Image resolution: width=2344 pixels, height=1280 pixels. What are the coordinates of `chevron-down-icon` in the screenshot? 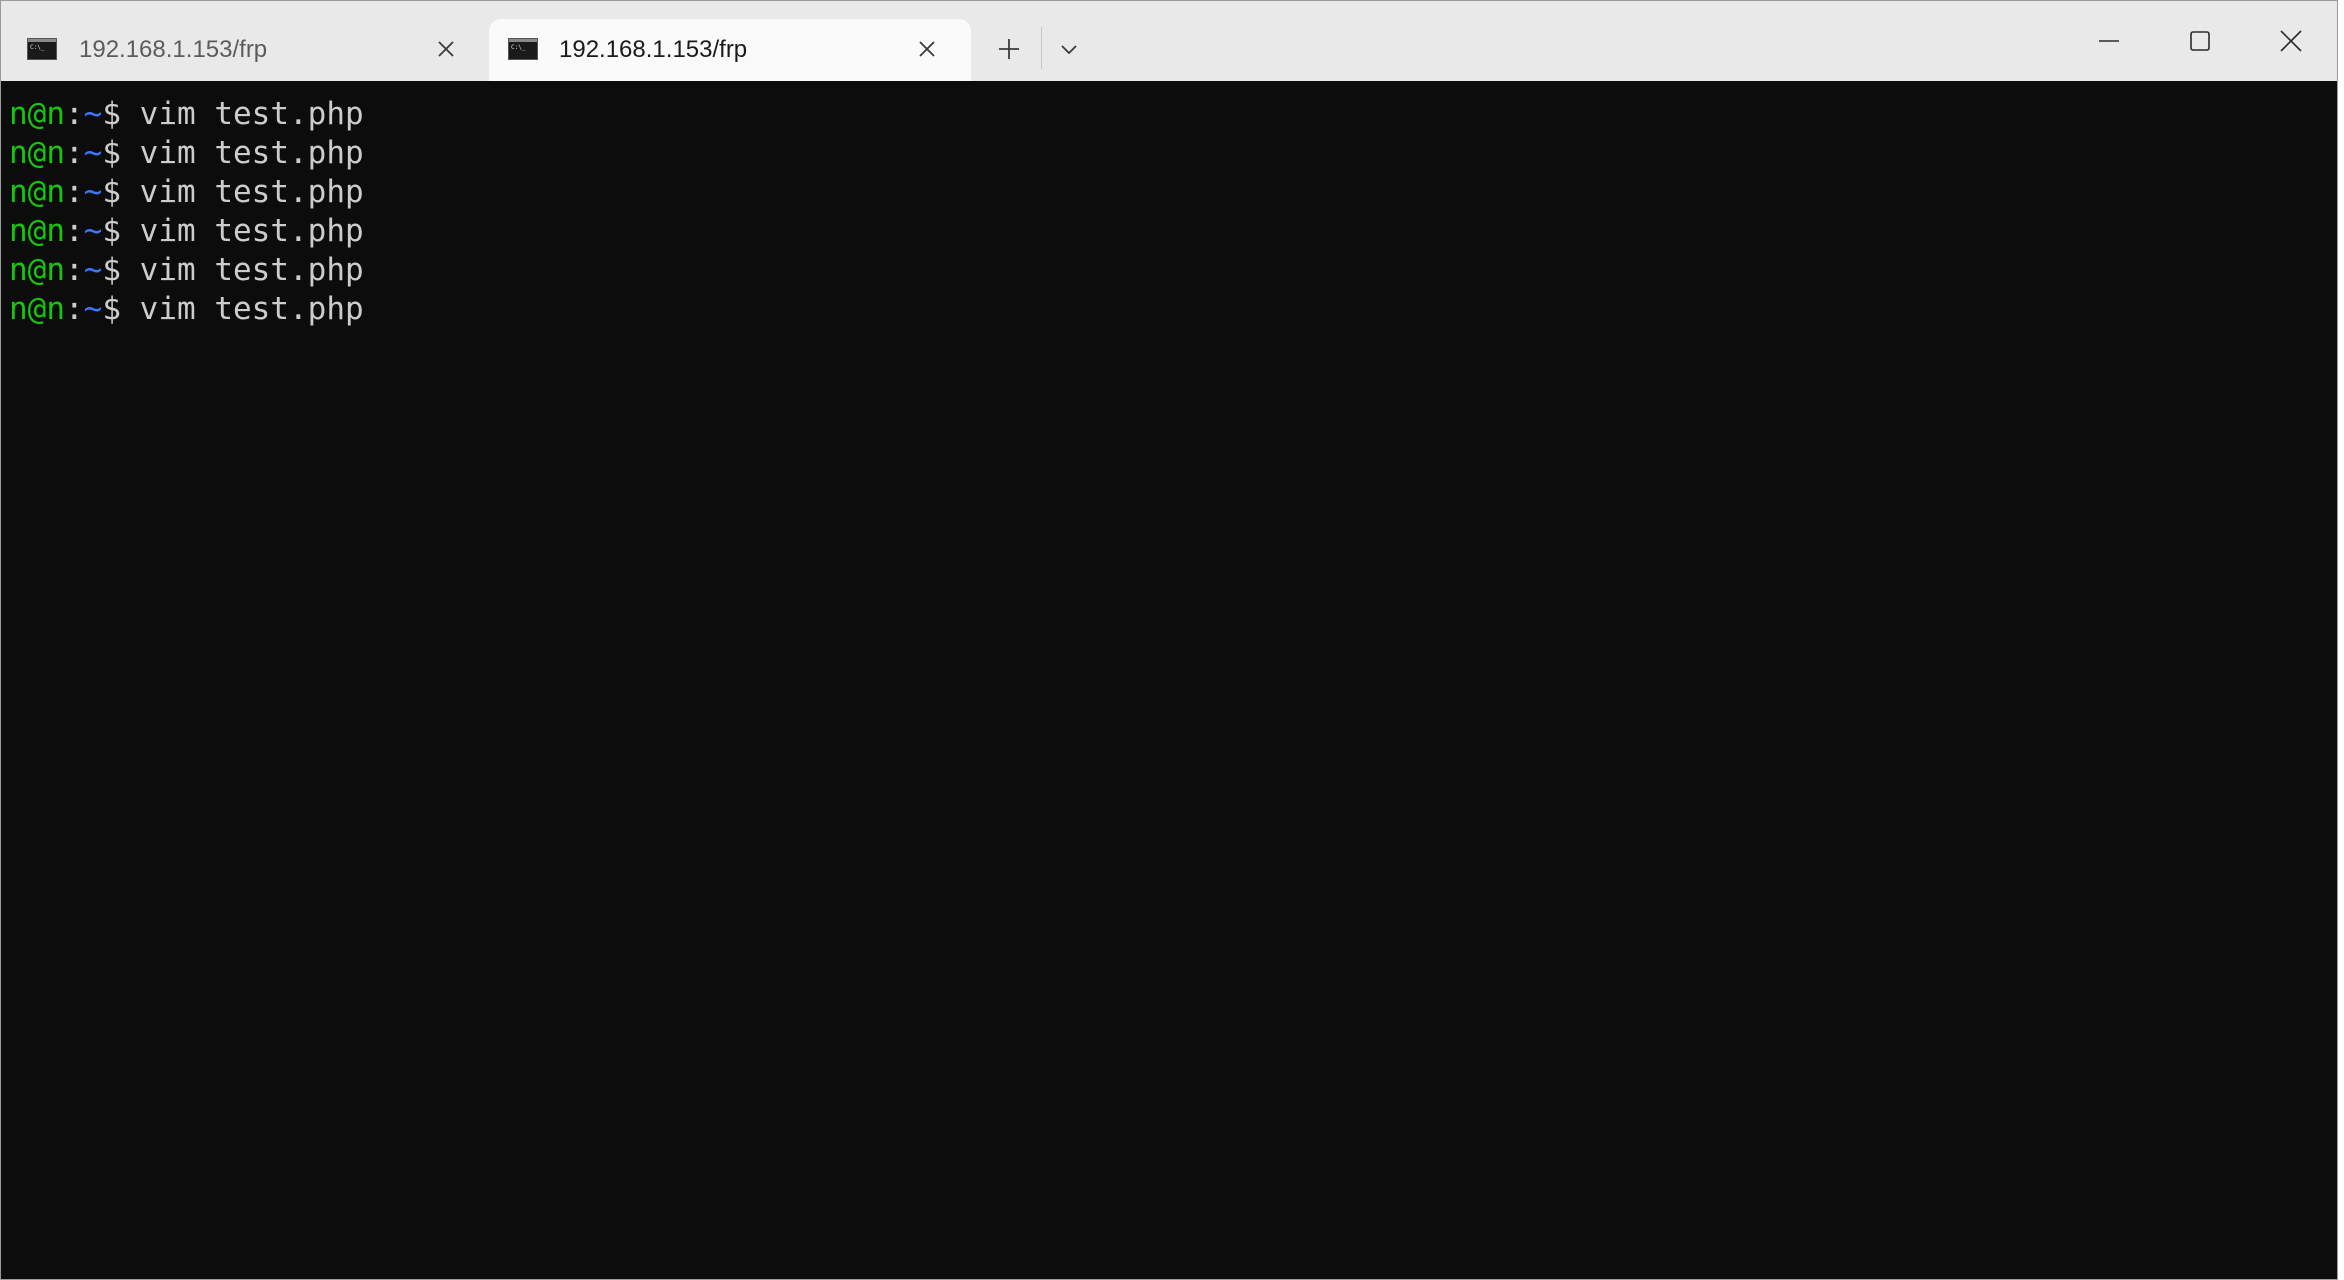 It's located at (1069, 50).